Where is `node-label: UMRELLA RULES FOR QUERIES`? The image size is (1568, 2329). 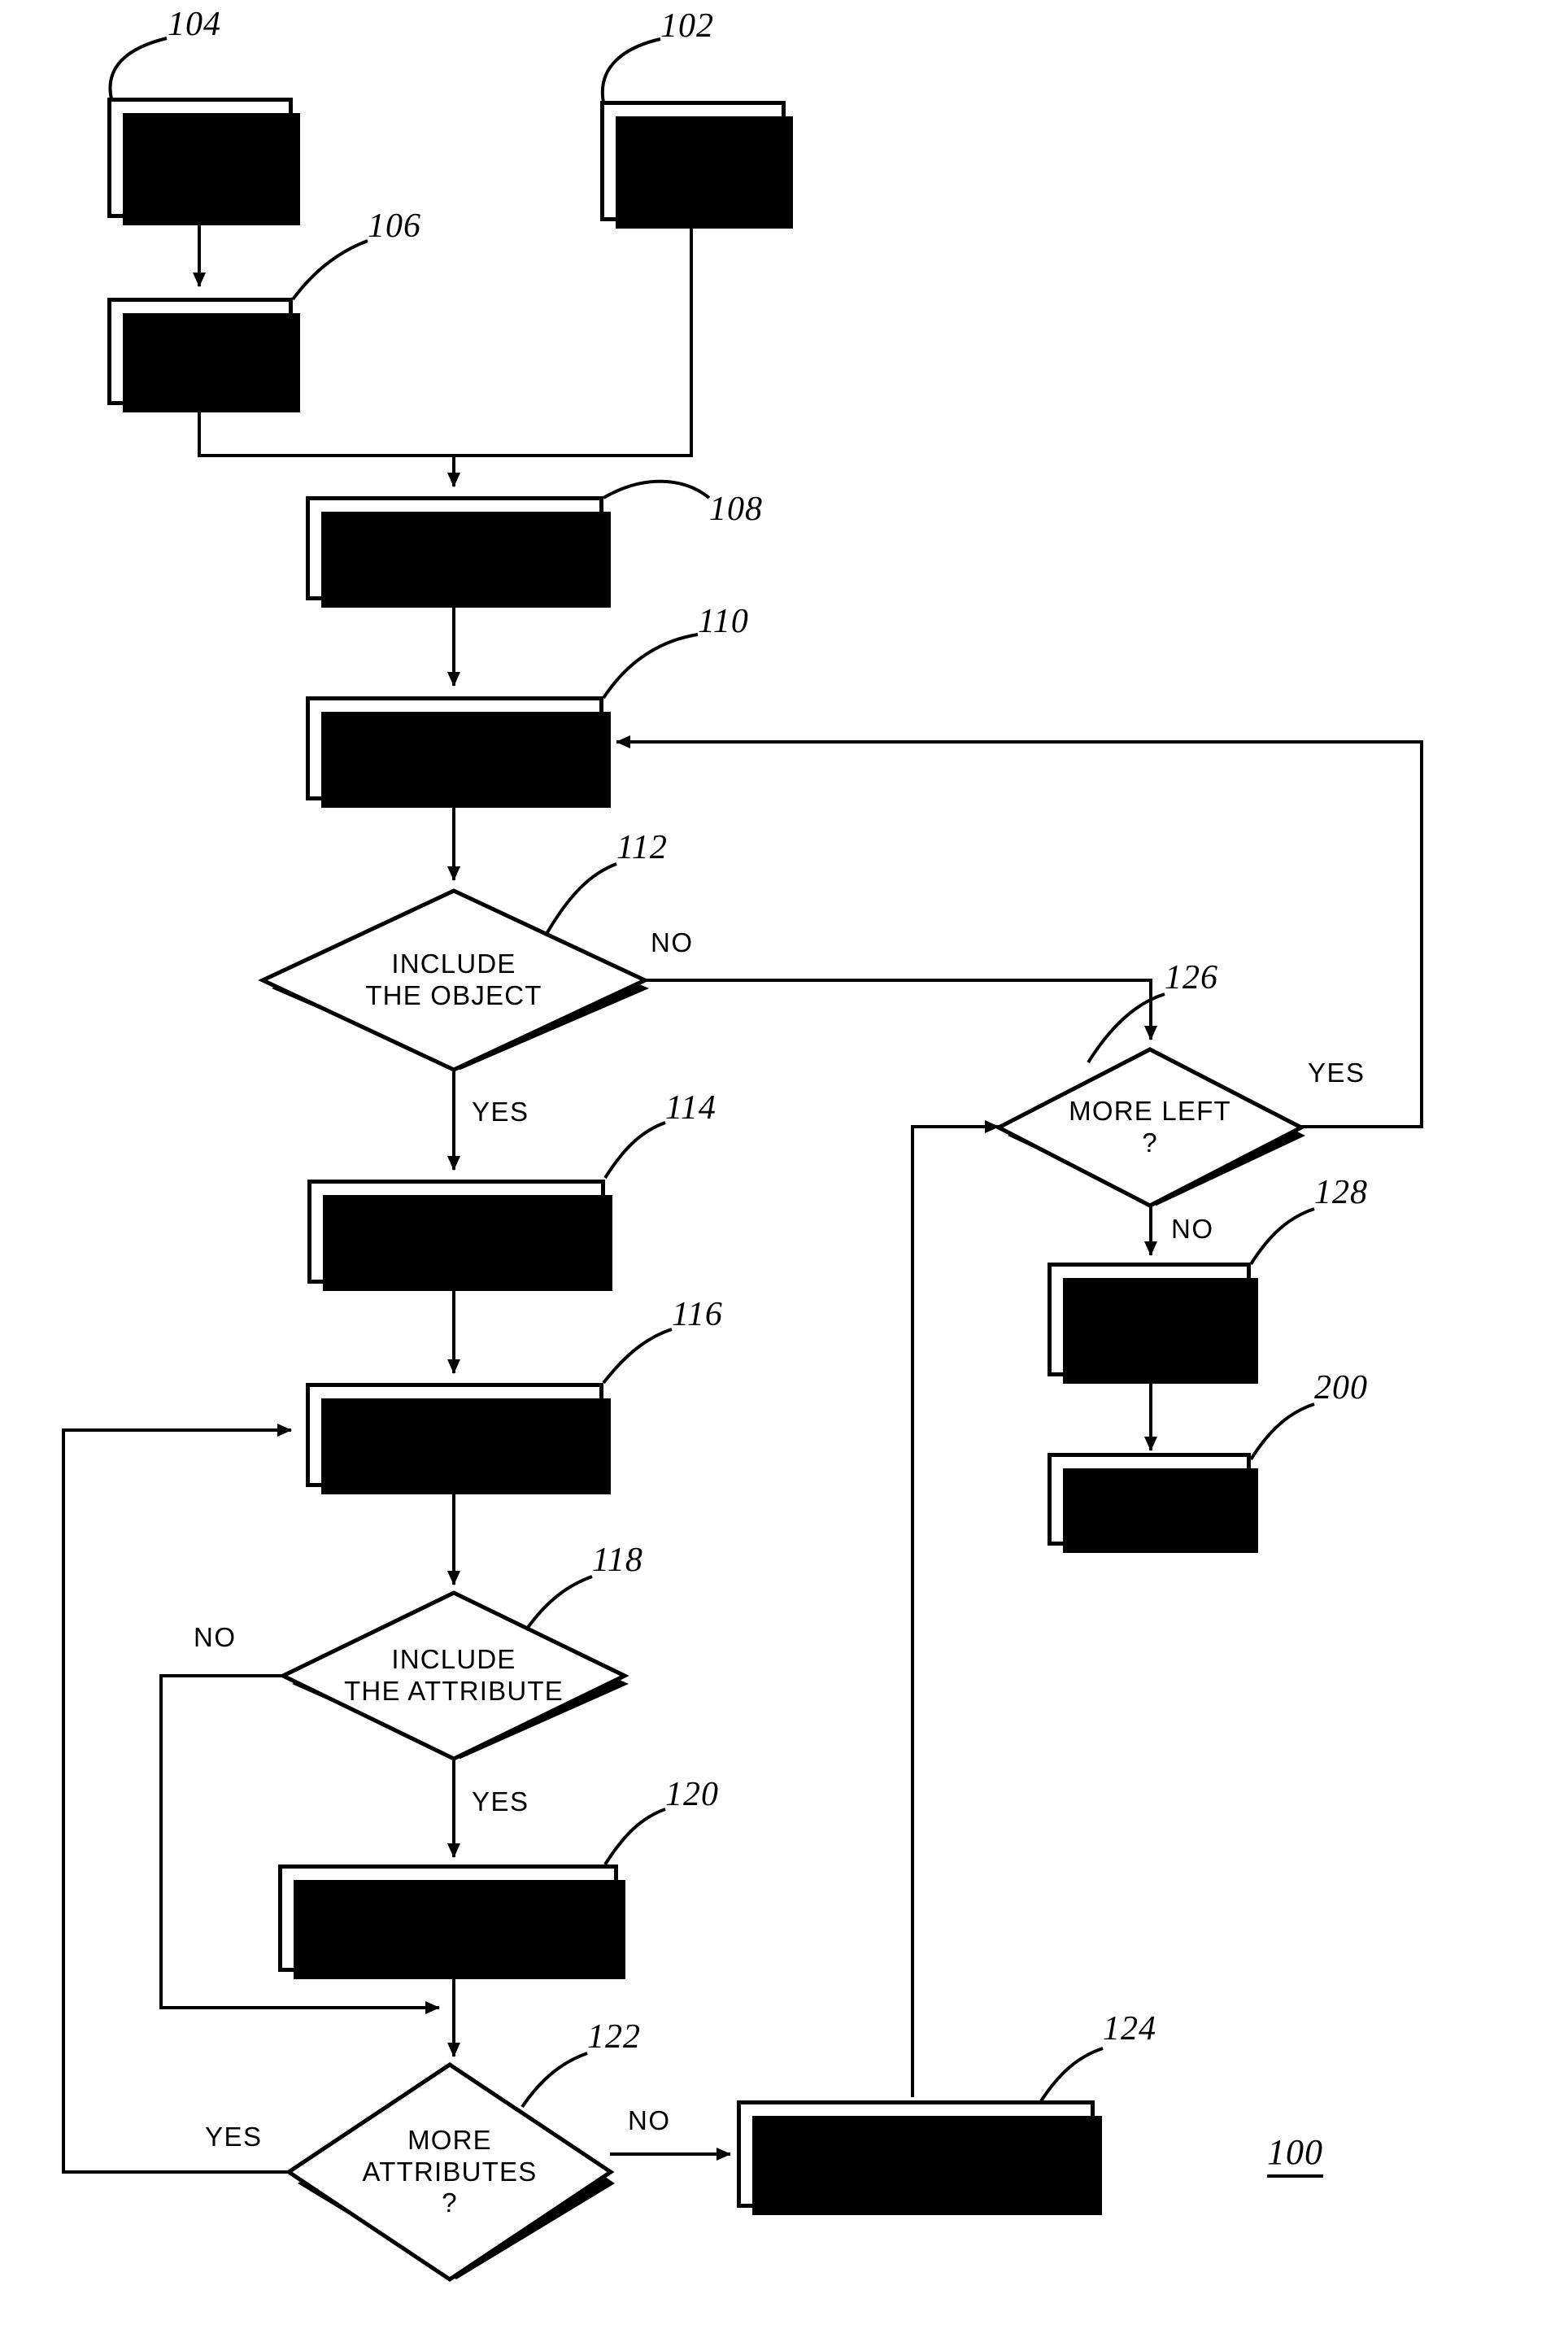
node-label: UMRELLA RULES FOR QUERIES is located at coordinates (455, 547).